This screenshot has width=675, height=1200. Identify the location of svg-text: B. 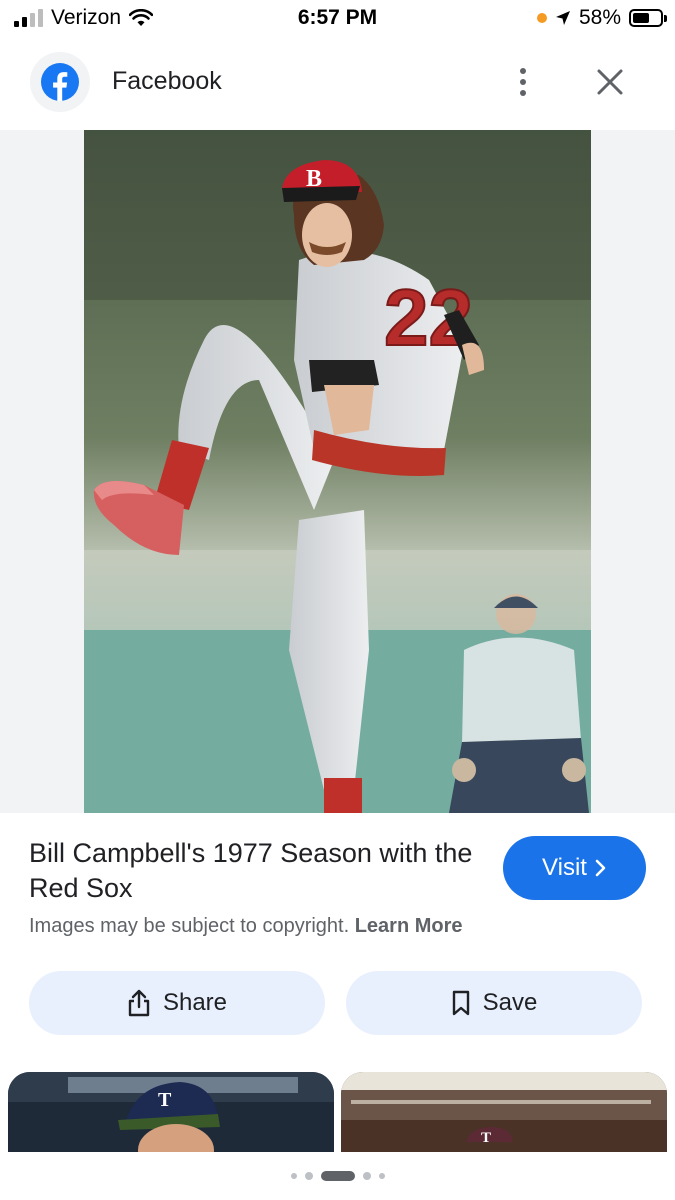
(314, 179).